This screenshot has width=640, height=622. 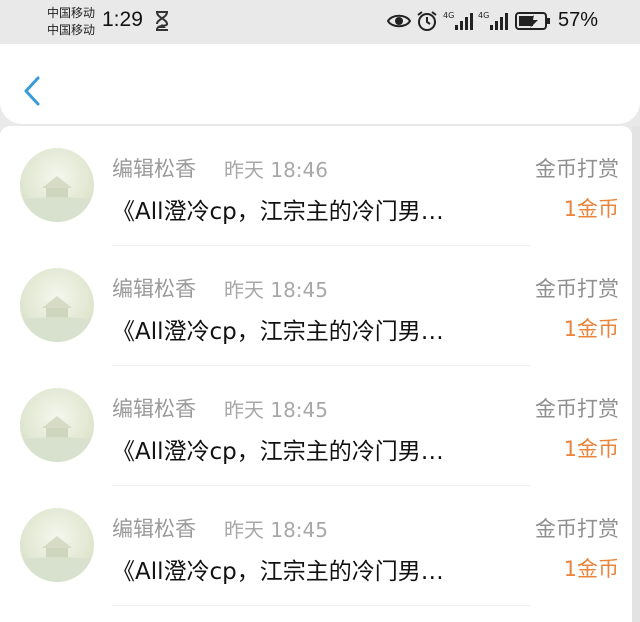 What do you see at coordinates (122, 19) in the screenshot?
I see `status-time: 1:29` at bounding box center [122, 19].